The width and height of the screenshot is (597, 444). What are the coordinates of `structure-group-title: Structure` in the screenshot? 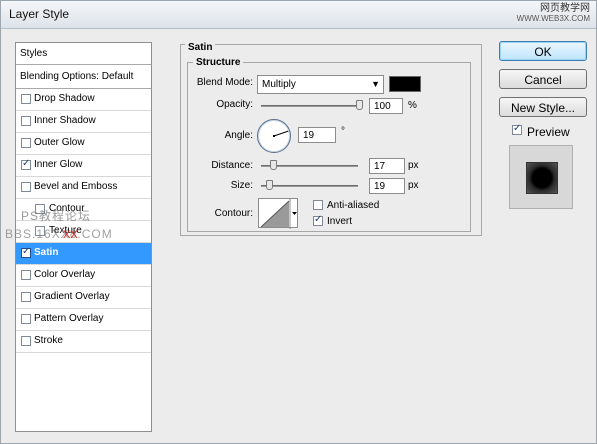 It's located at (218, 62).